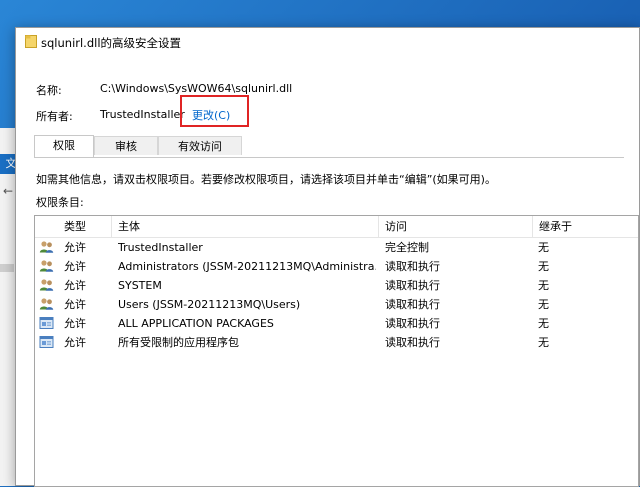  I want to click on window-title: sqlunirl.dll的高级安全设置, so click(111, 43).